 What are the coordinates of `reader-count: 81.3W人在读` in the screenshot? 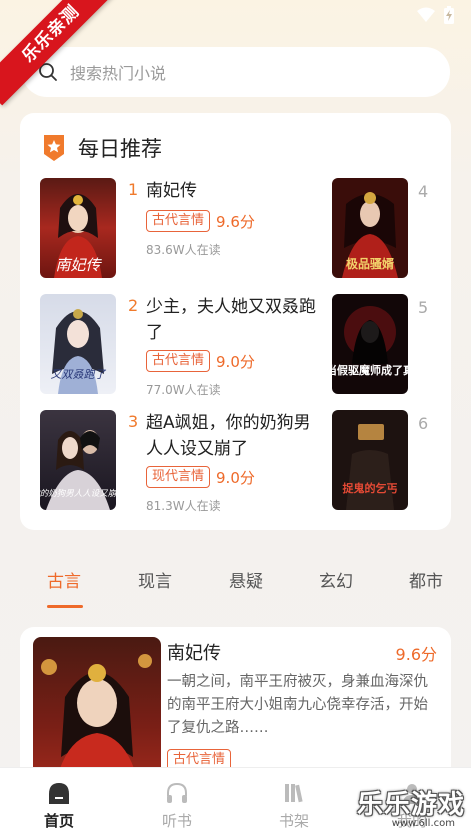 It's located at (183, 506).